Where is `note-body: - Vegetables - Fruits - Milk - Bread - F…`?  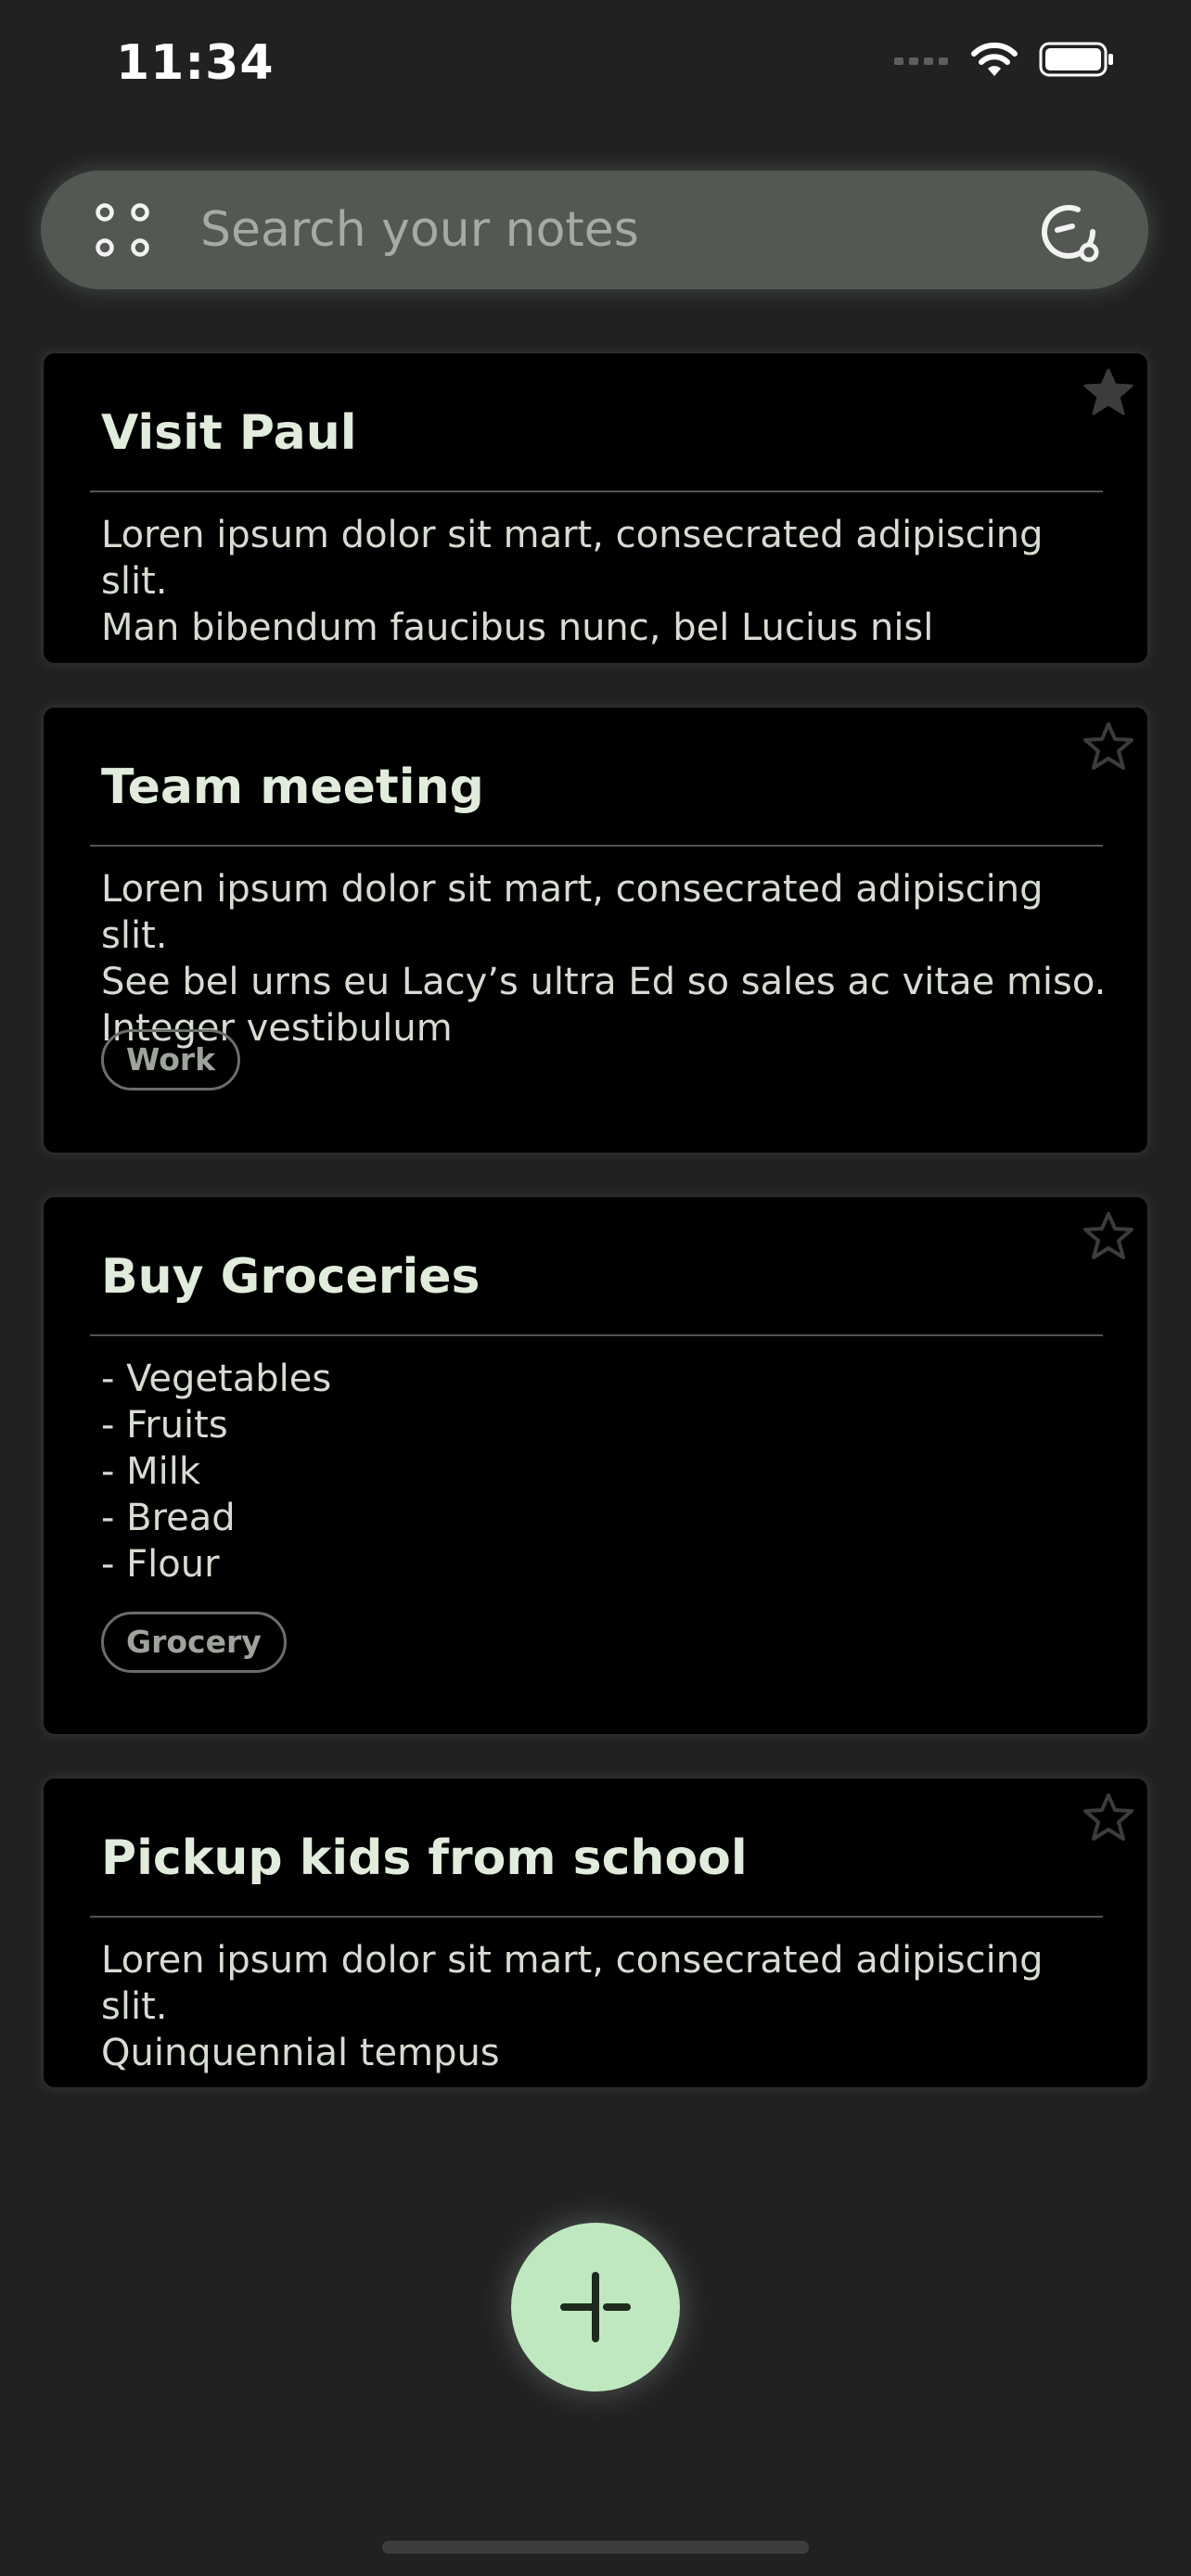
note-body: - Vegetables - Fruits - Milk - Bread - F… is located at coordinates (216, 1472).